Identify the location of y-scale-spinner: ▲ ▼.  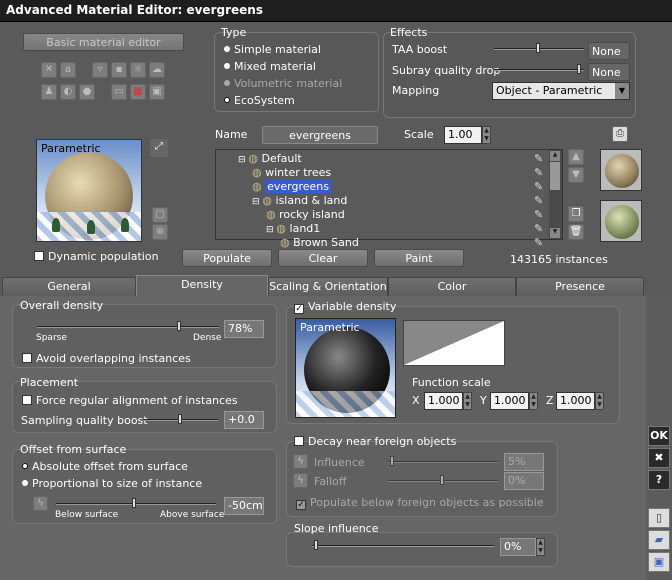
(533, 401).